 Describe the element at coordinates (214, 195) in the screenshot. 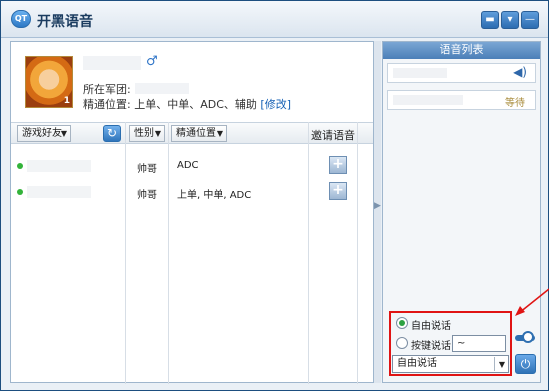

I see `friend-positions: 上单, 中单, ADC` at that location.